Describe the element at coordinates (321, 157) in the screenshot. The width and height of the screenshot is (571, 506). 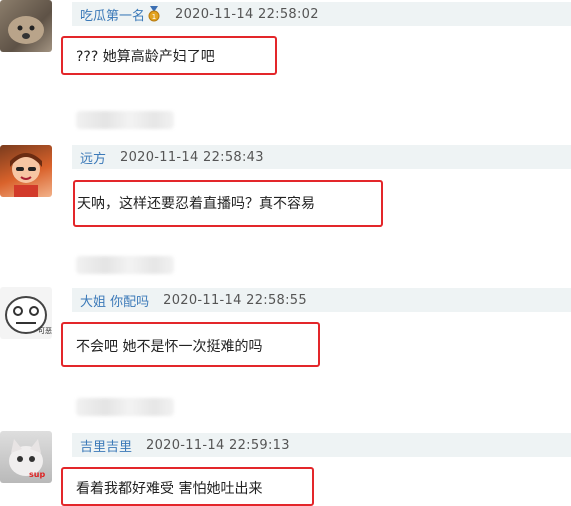
I see `comment-meta: 远方 2020-11-14 22:58:43` at that location.